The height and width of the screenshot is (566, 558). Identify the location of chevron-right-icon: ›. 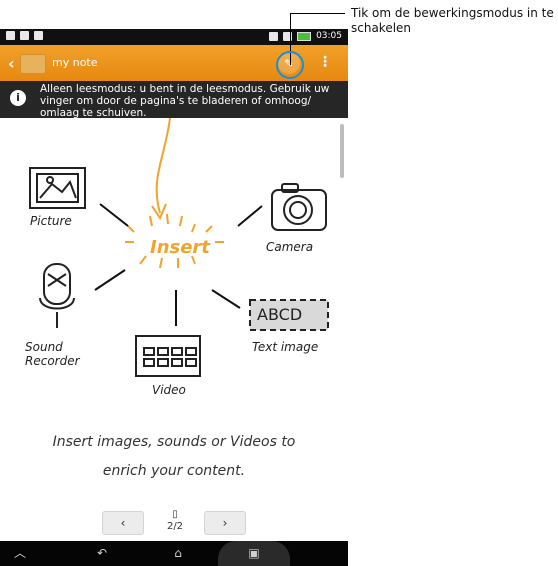
(225, 523).